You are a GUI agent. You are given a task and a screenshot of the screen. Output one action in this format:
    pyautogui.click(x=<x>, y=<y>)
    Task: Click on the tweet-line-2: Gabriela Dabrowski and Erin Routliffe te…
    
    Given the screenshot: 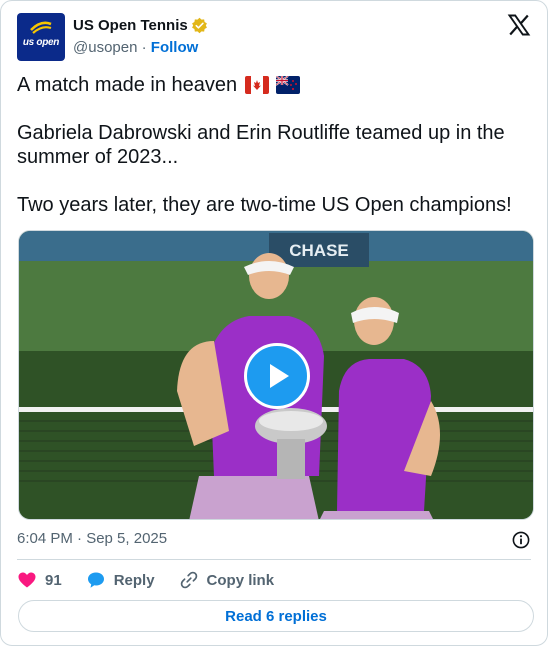 What is the action you would take?
    pyautogui.click(x=261, y=145)
    